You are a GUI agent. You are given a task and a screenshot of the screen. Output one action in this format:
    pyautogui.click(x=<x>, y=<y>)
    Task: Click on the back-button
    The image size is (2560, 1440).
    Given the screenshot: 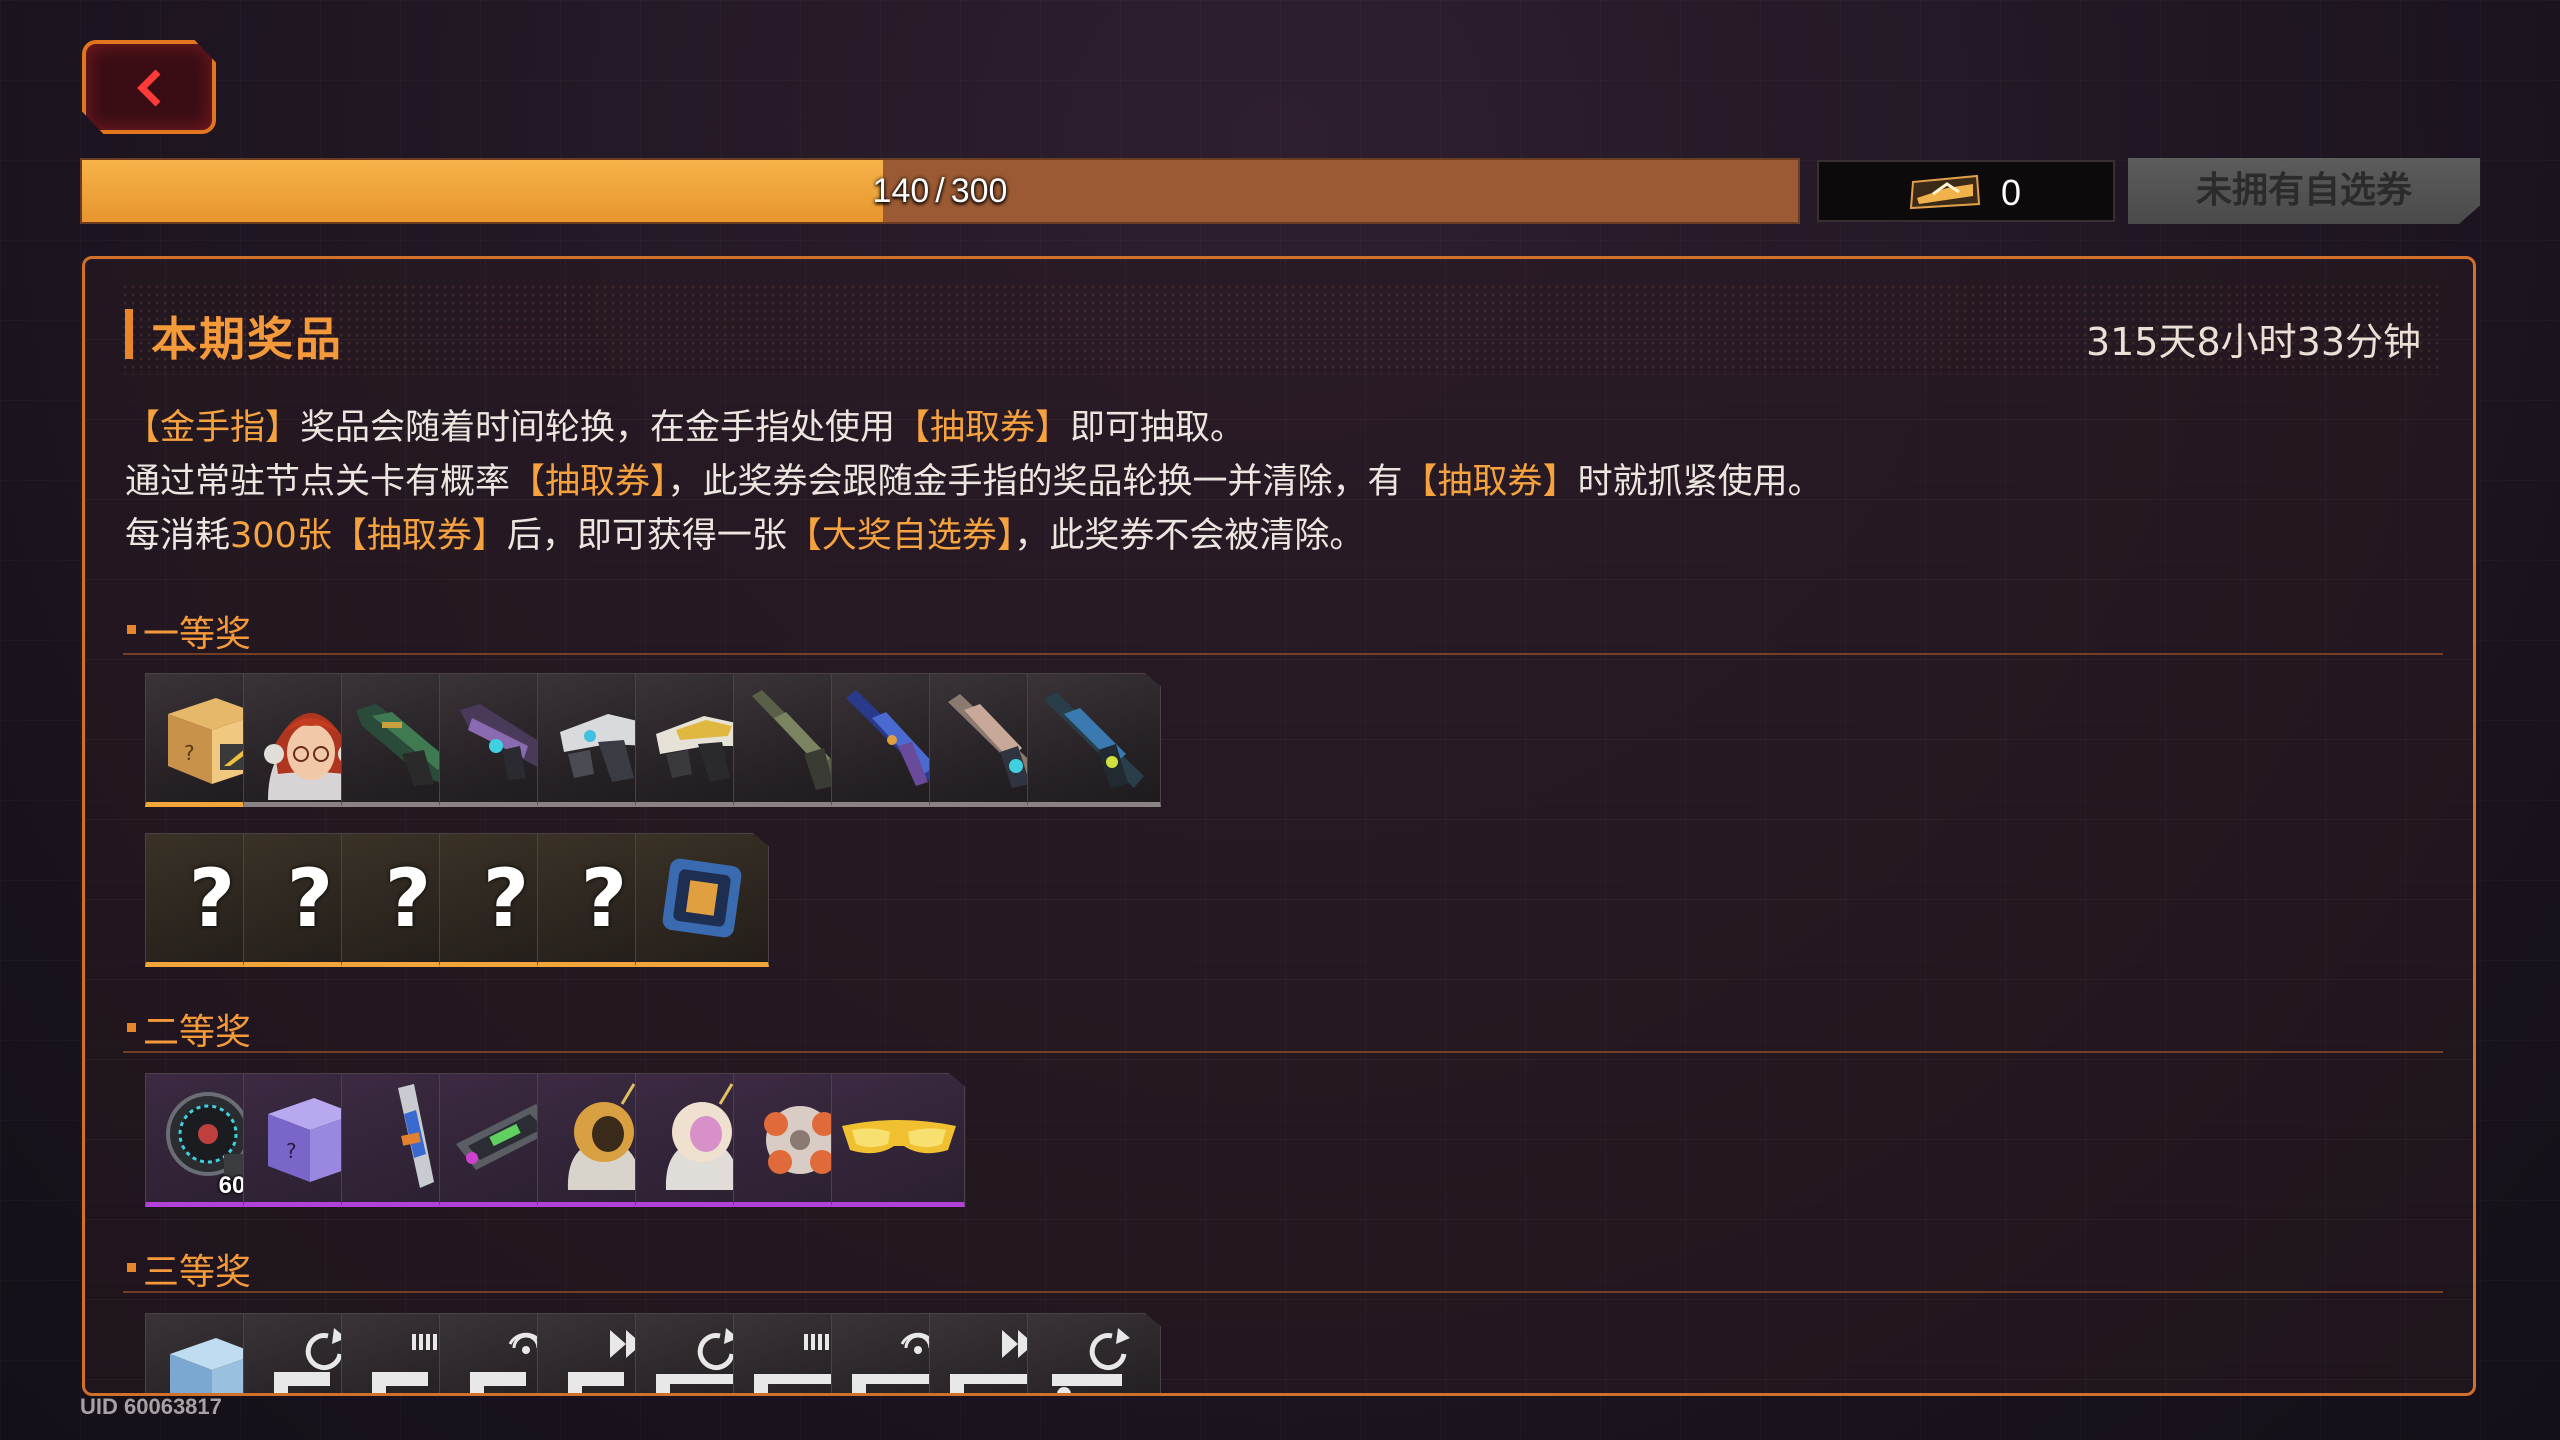 What is the action you would take?
    pyautogui.click(x=149, y=87)
    